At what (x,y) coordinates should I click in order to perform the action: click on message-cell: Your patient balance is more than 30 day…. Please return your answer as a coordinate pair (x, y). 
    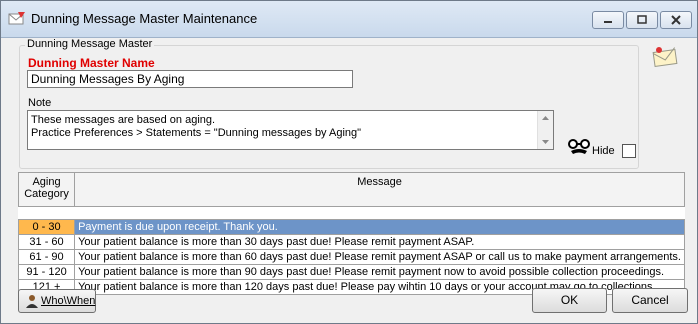
    Looking at the image, I should click on (379, 242).